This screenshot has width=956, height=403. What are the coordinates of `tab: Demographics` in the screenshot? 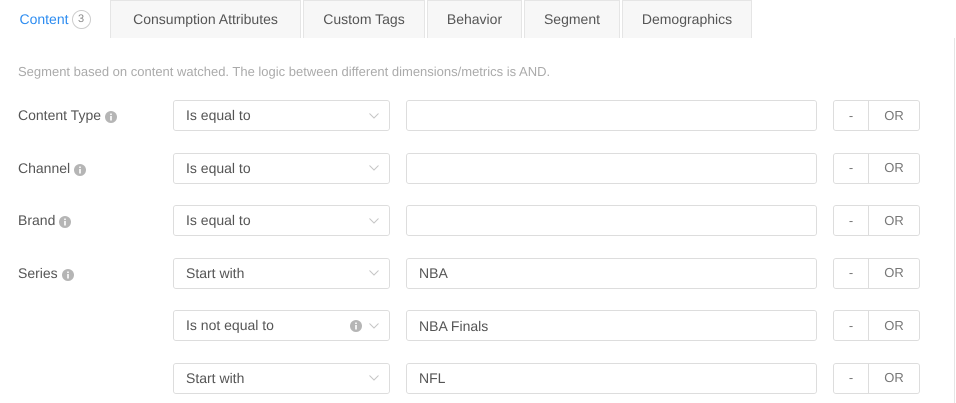 It's located at (687, 19).